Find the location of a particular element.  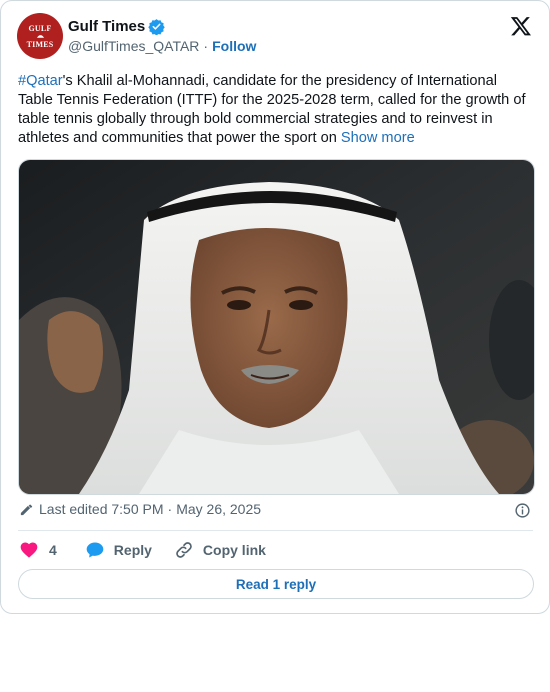

hashtag-link: #Qatar is located at coordinates (40, 81).